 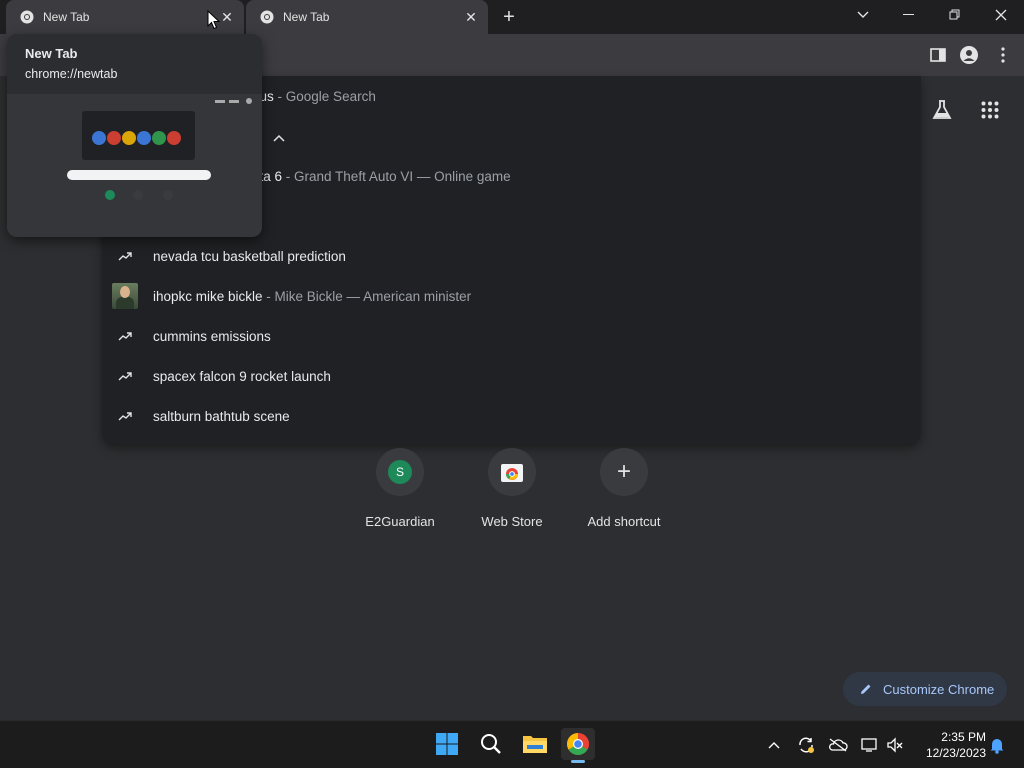 I want to click on sync-tray-button, so click(x=806, y=745).